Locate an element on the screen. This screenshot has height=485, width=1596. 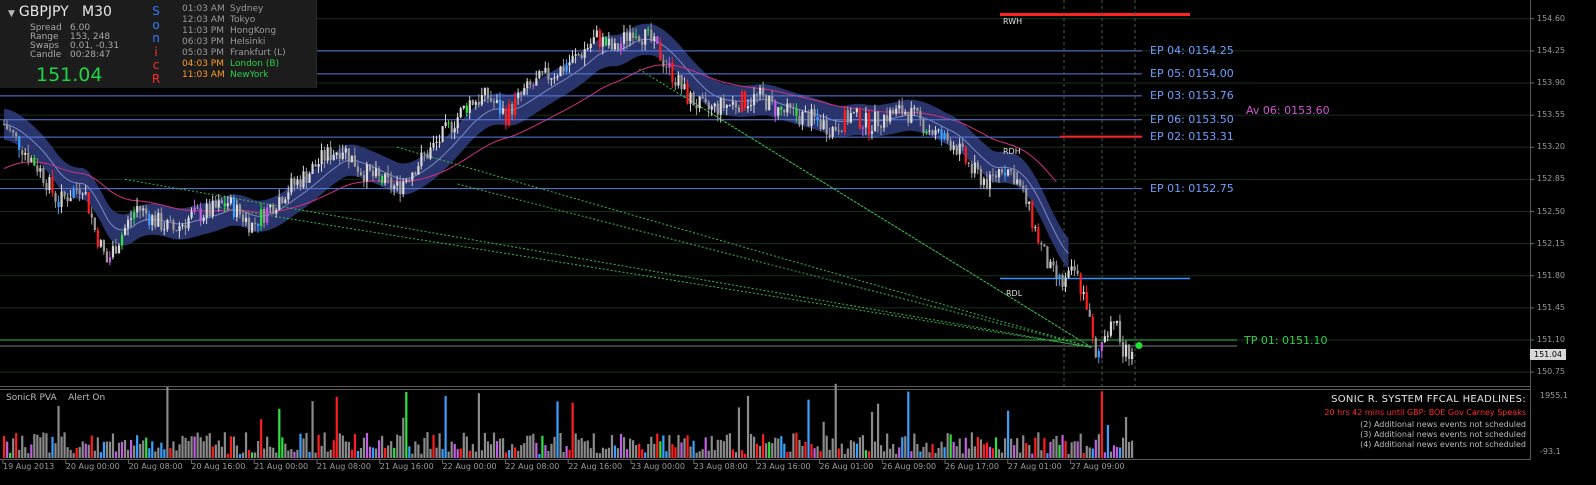
x-tick-label: 22 Aug 16:00 is located at coordinates (595, 466).